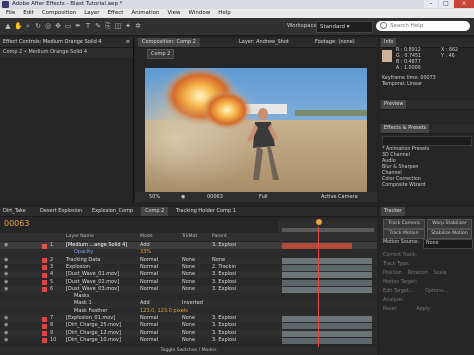  I want to click on maximize-button: □, so click(446, 4).